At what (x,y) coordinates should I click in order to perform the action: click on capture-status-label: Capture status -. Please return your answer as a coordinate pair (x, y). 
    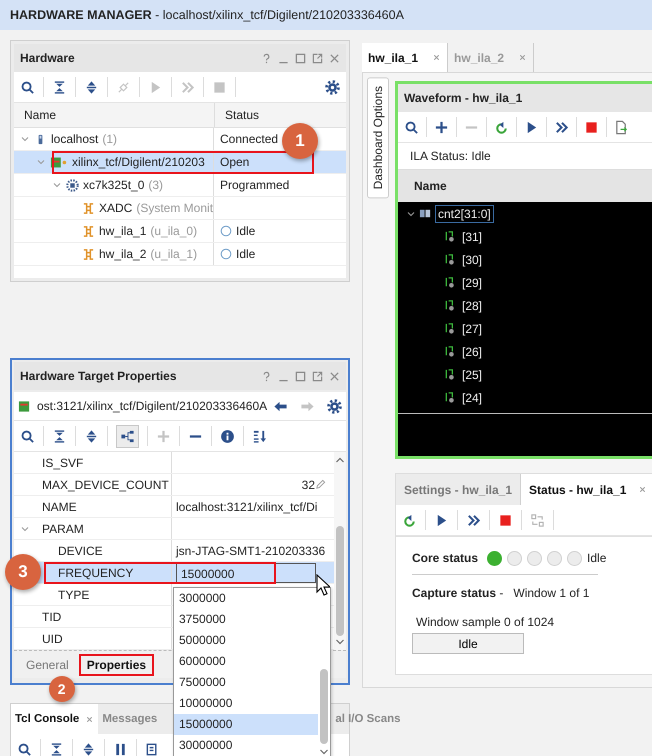
    Looking at the image, I should click on (458, 593).